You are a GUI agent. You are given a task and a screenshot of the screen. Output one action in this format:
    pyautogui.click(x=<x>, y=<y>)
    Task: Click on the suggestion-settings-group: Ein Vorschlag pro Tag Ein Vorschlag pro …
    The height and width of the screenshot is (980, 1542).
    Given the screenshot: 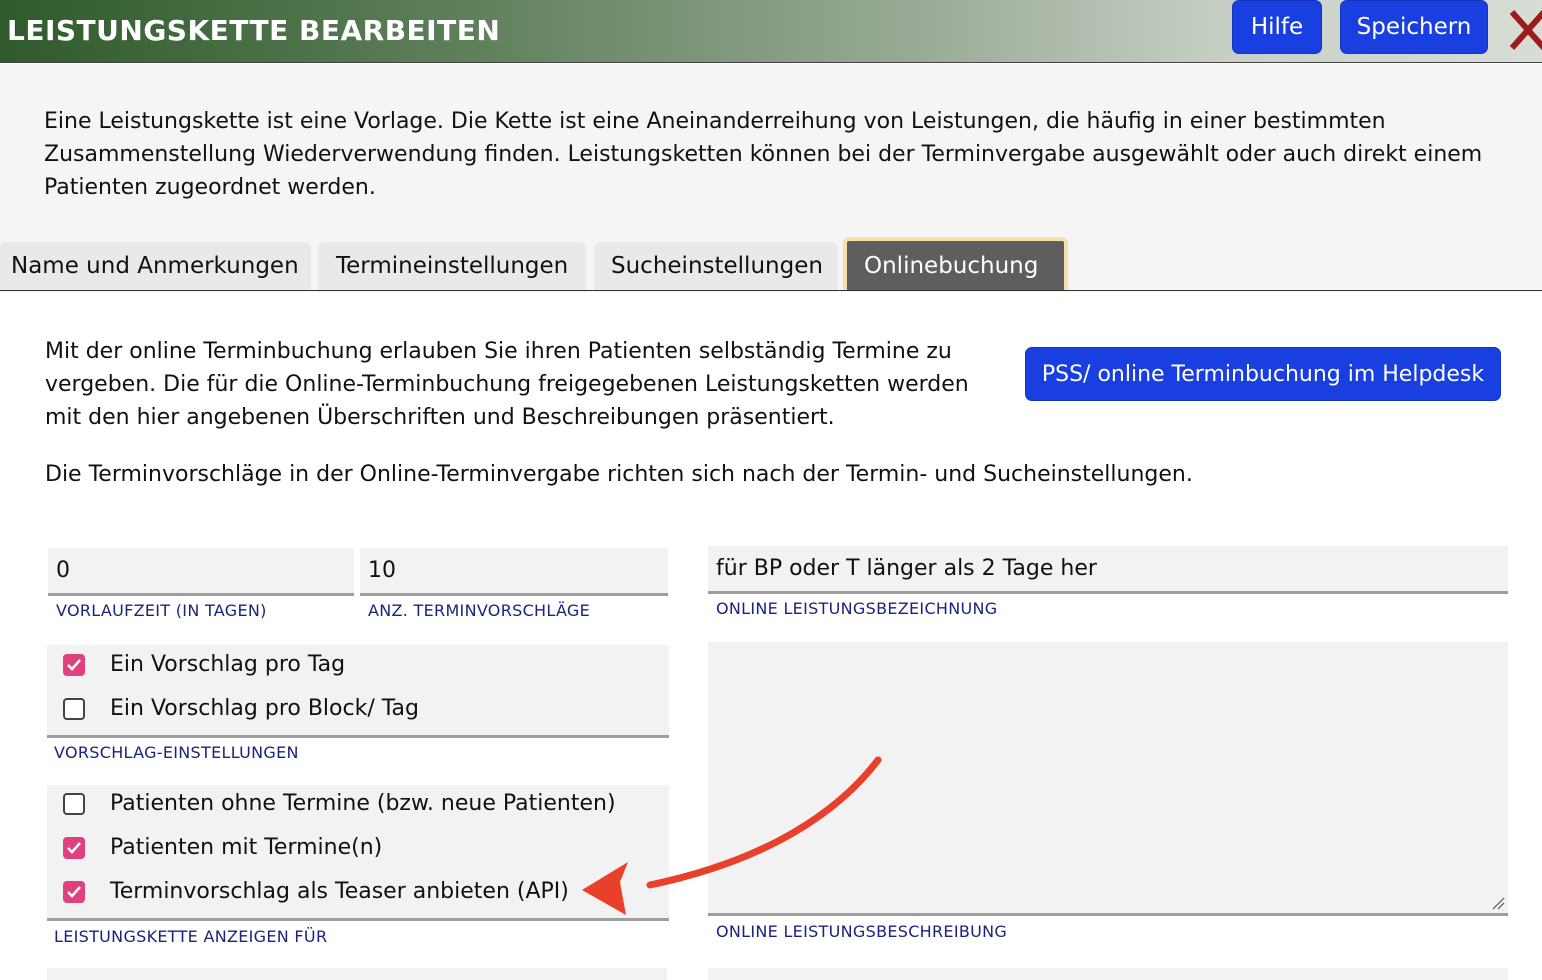 What is the action you would take?
    pyautogui.click(x=358, y=691)
    